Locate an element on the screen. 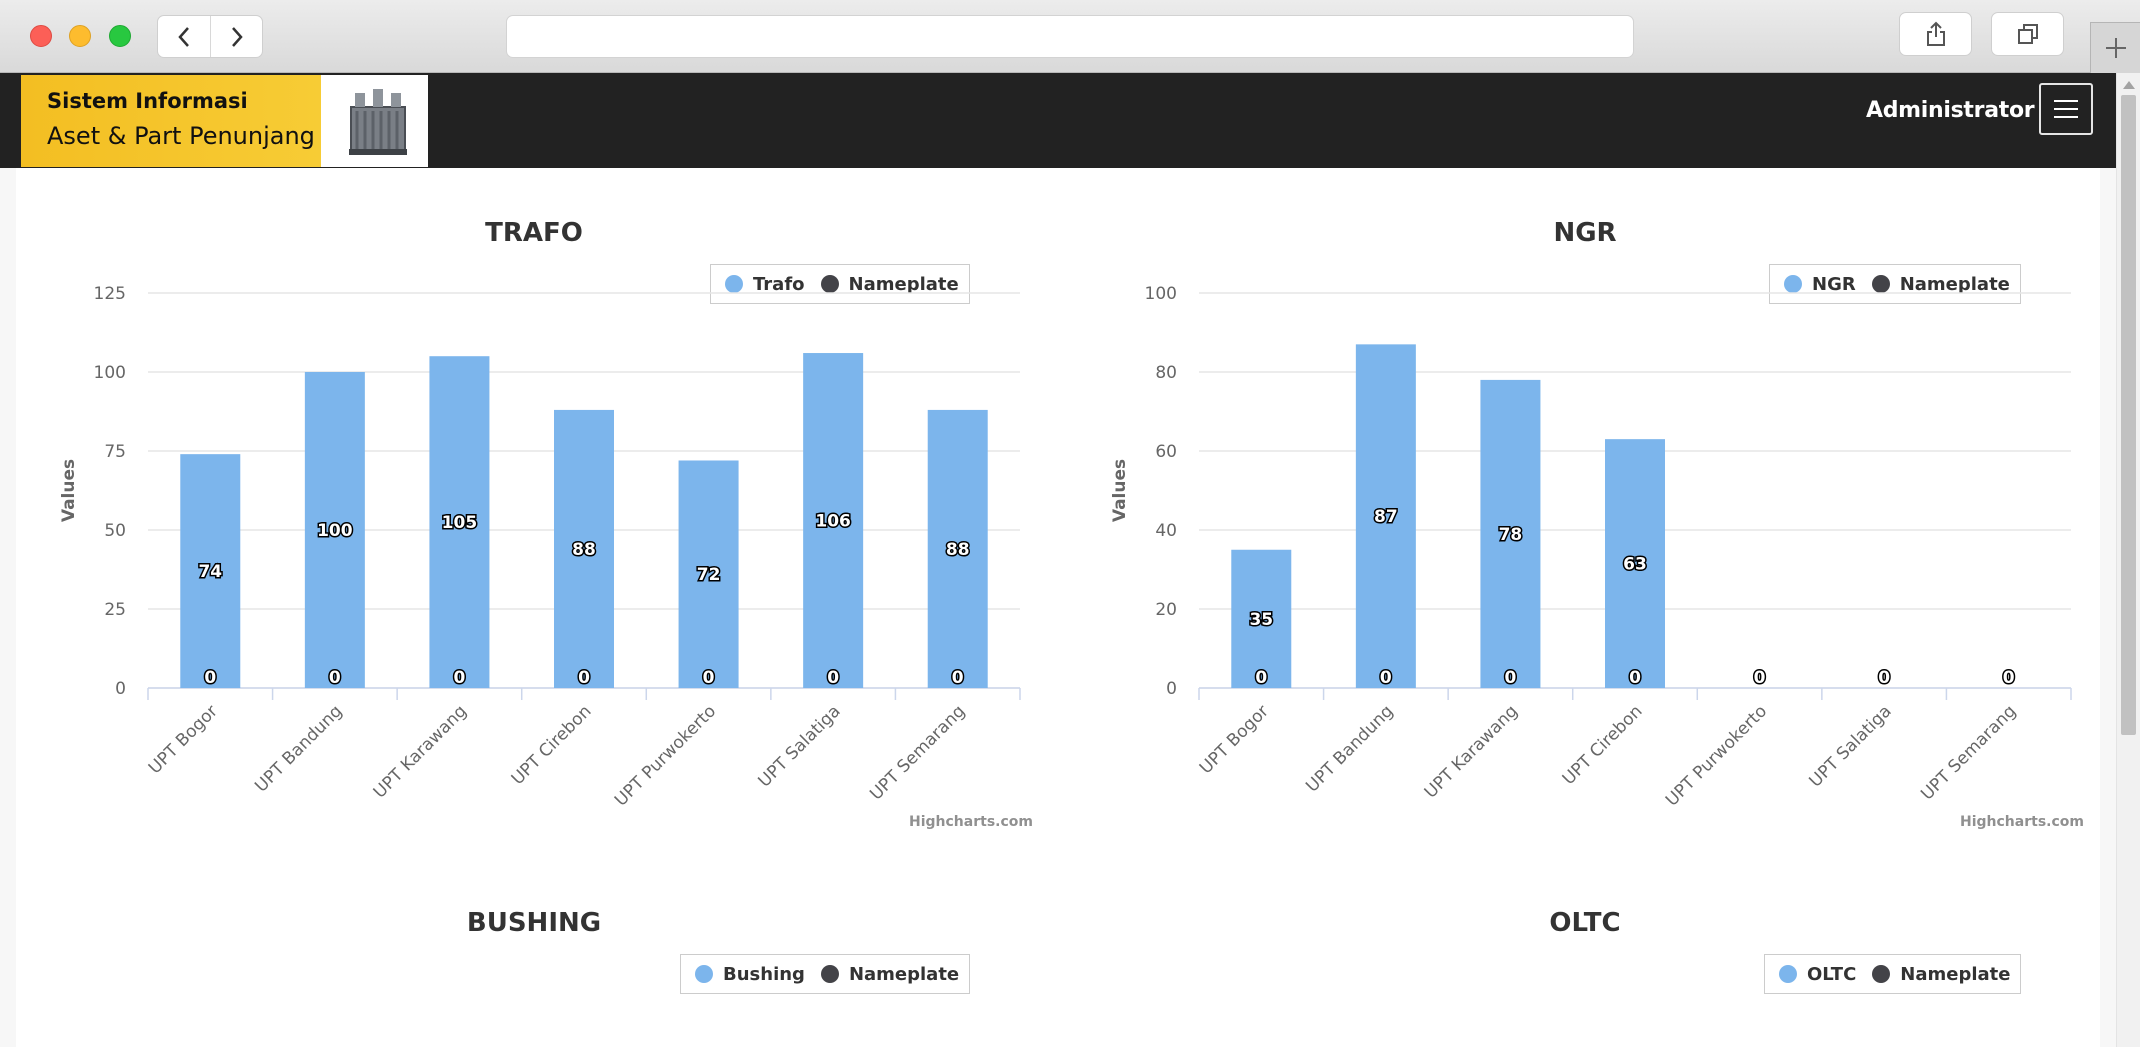  y-tick-label: 50 is located at coordinates (115, 531).